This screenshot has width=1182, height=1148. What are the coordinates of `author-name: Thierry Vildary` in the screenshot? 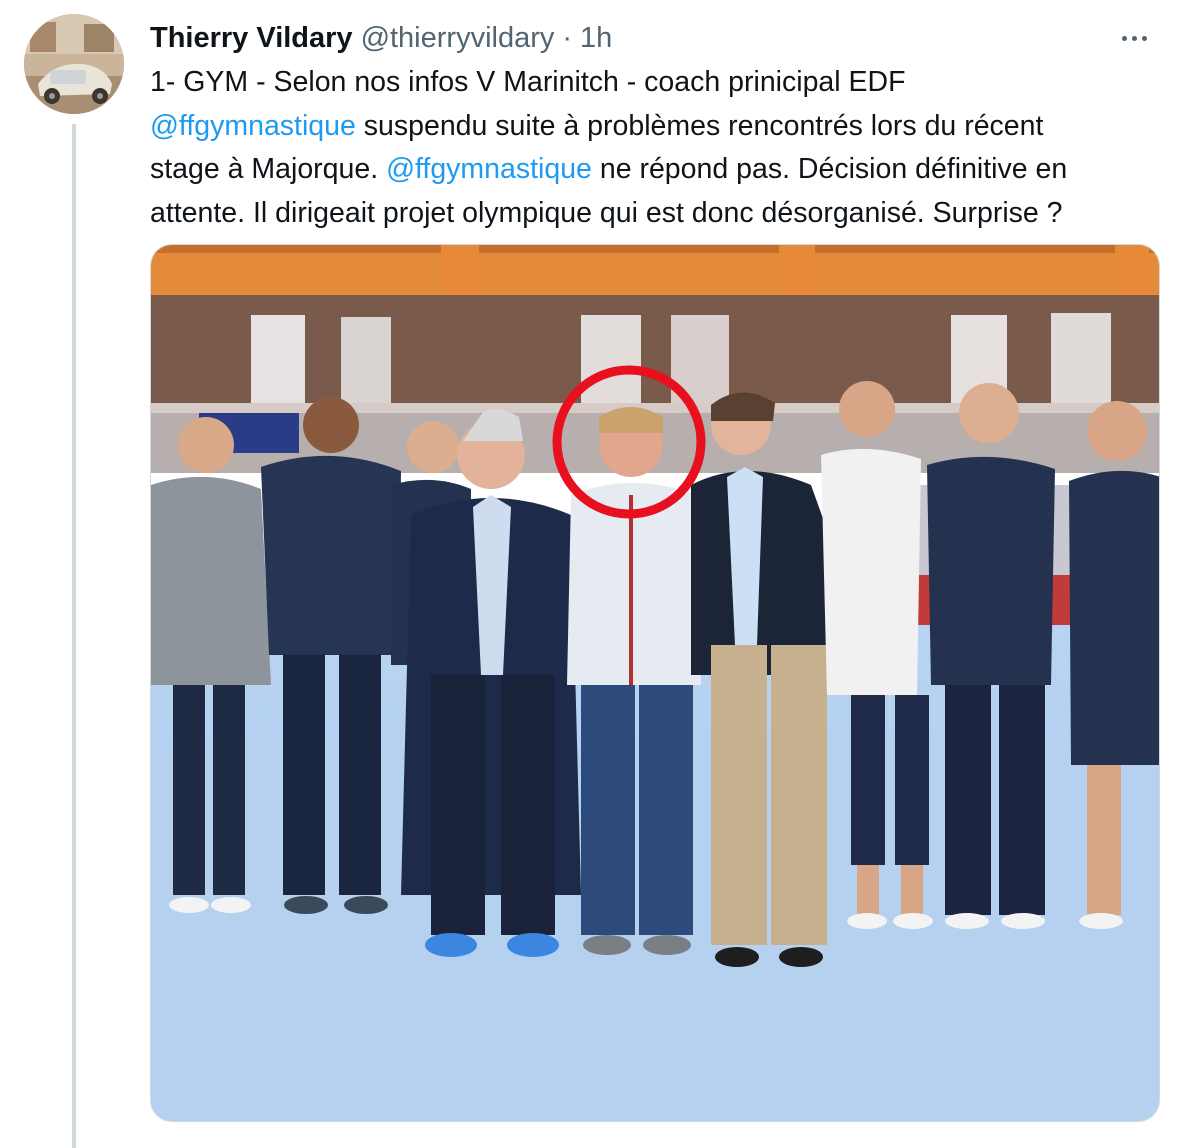 It's located at (251, 38).